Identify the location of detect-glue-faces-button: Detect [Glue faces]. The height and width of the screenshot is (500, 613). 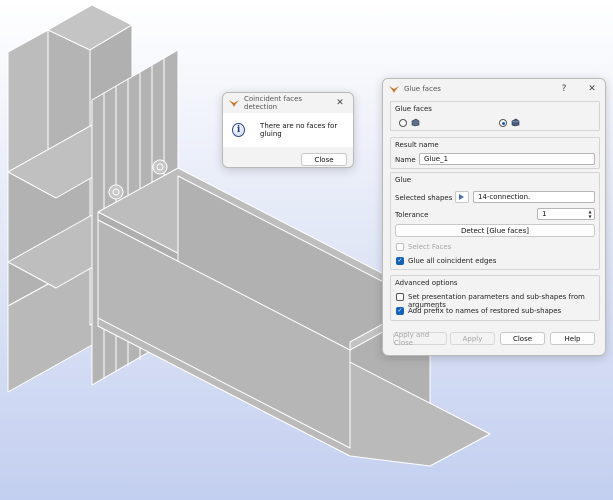
(495, 230).